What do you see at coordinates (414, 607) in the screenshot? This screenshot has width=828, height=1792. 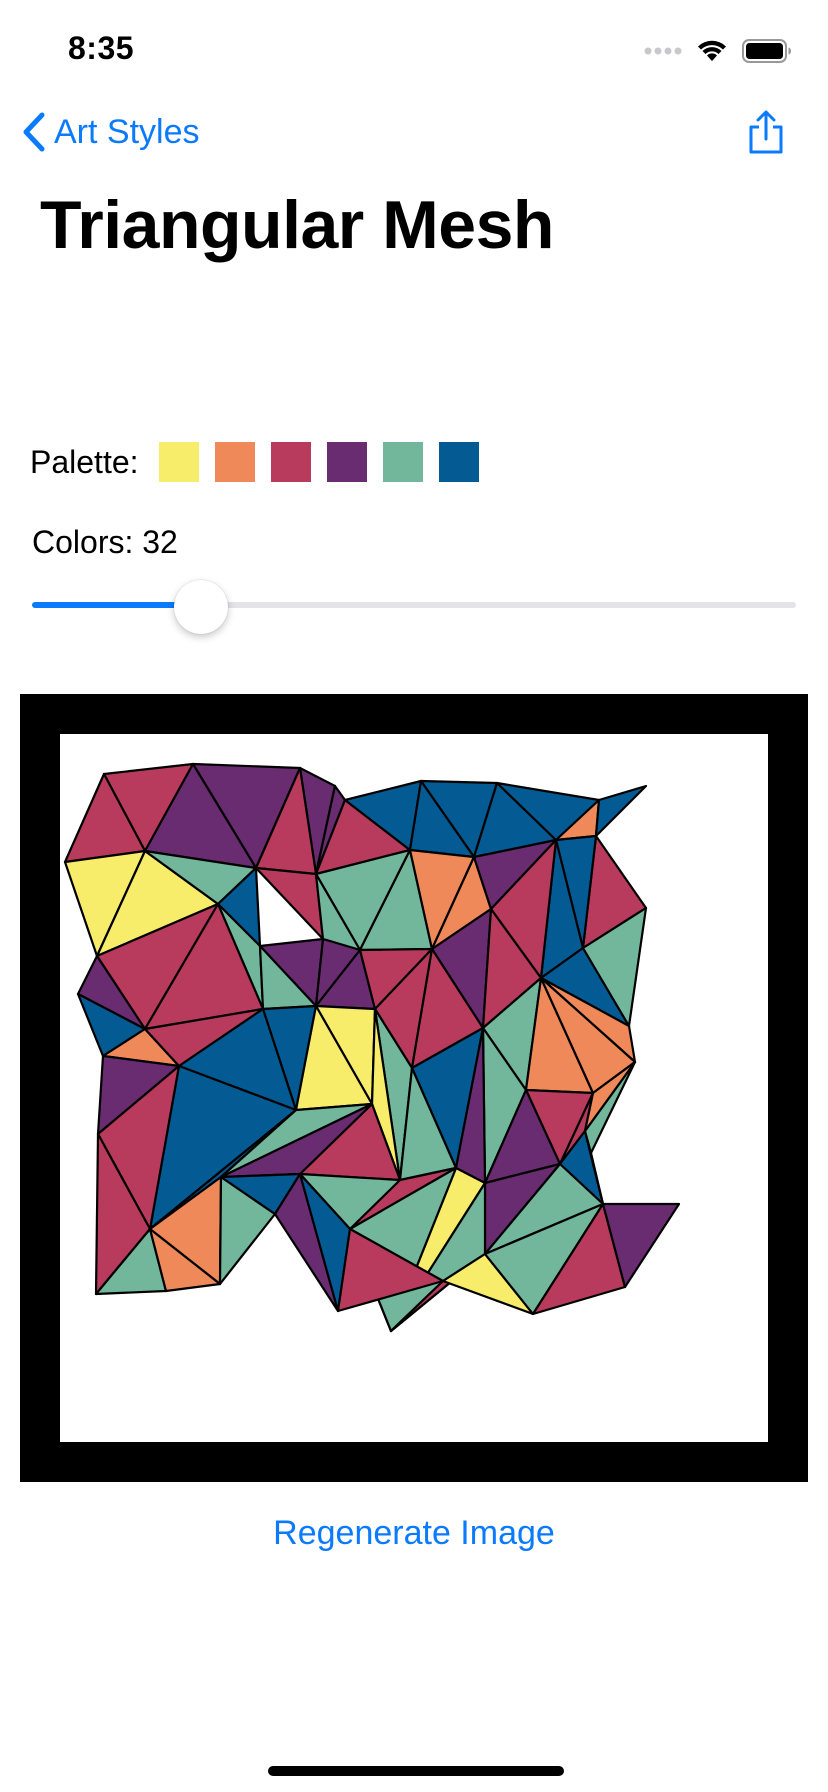 I see `colors-slider` at bounding box center [414, 607].